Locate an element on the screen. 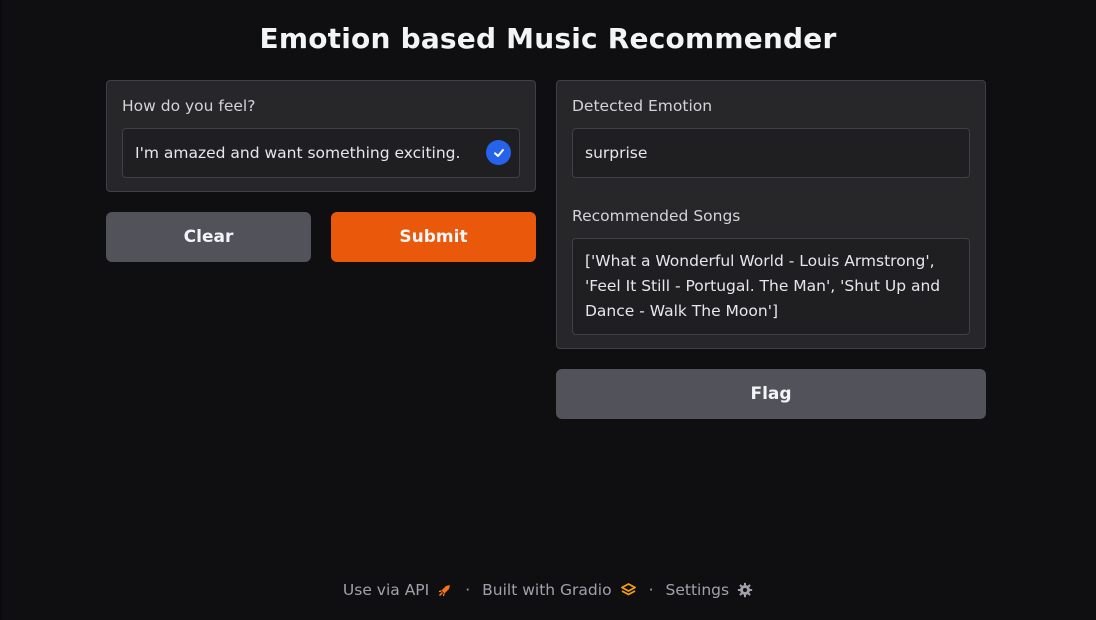 The height and width of the screenshot is (620, 1096). rocket-icon is located at coordinates (445, 590).